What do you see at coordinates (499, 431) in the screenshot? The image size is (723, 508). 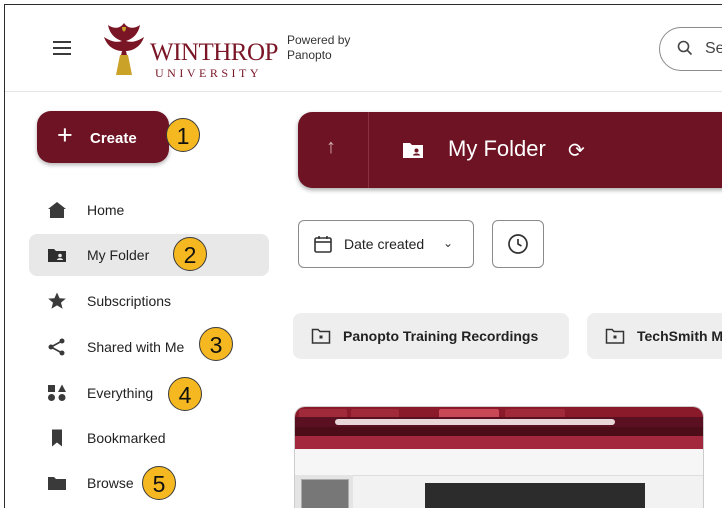 I see `thumbnail-bookmarks-bar` at bounding box center [499, 431].